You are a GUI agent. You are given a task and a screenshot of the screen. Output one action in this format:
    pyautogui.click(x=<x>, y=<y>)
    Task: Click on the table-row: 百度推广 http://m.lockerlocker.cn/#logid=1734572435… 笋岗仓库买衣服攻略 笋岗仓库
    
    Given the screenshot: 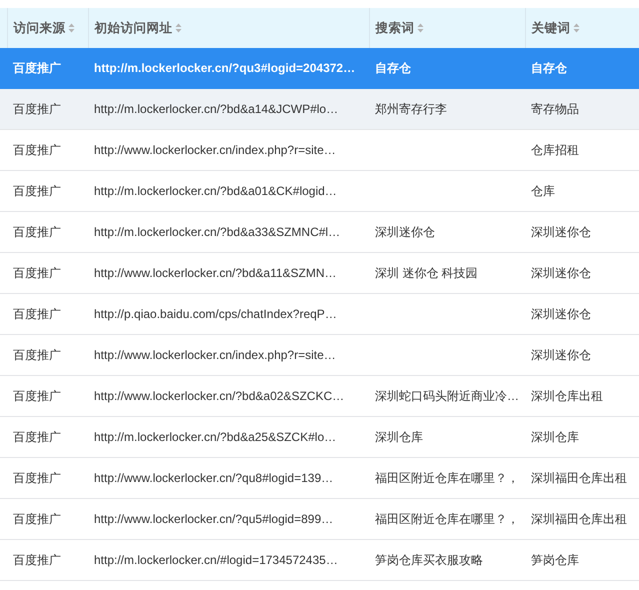 What is the action you would take?
    pyautogui.click(x=319, y=560)
    